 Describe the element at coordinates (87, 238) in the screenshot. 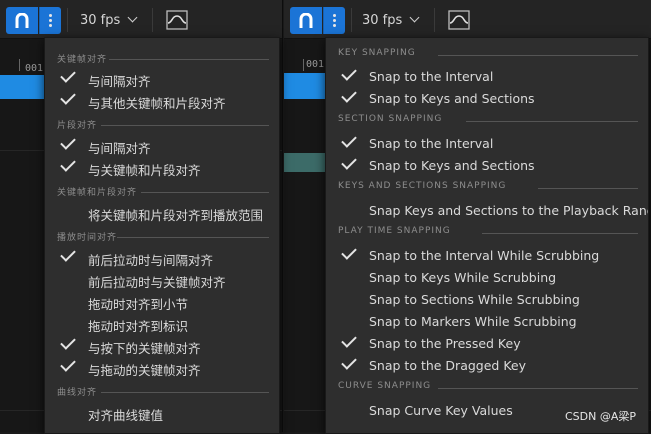

I see `section-label: 播放时间对齐` at that location.